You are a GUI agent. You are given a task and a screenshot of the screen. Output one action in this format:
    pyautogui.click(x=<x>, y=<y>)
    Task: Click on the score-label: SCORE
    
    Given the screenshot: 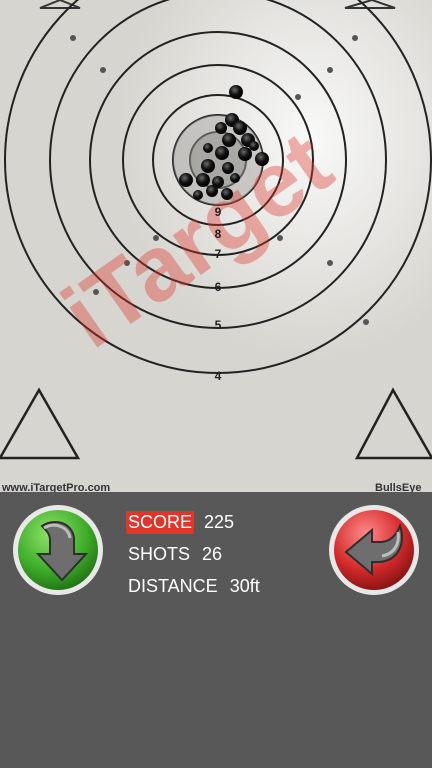 What is the action you would take?
    pyautogui.click(x=160, y=522)
    